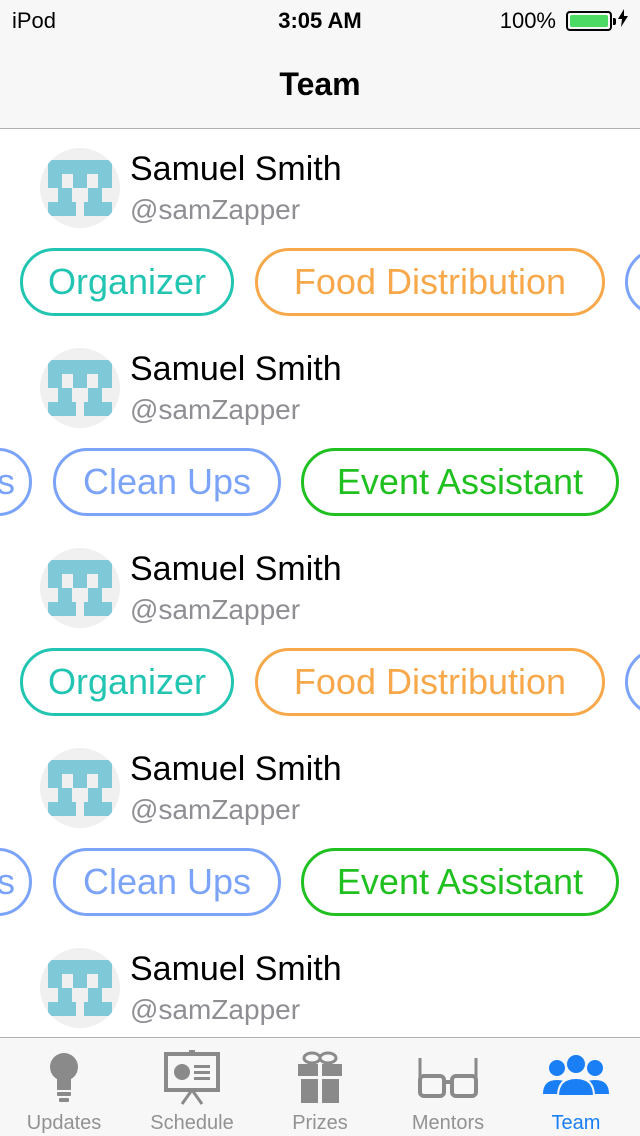  Describe the element at coordinates (64, 1123) in the screenshot. I see `tab-label: Updates` at that location.